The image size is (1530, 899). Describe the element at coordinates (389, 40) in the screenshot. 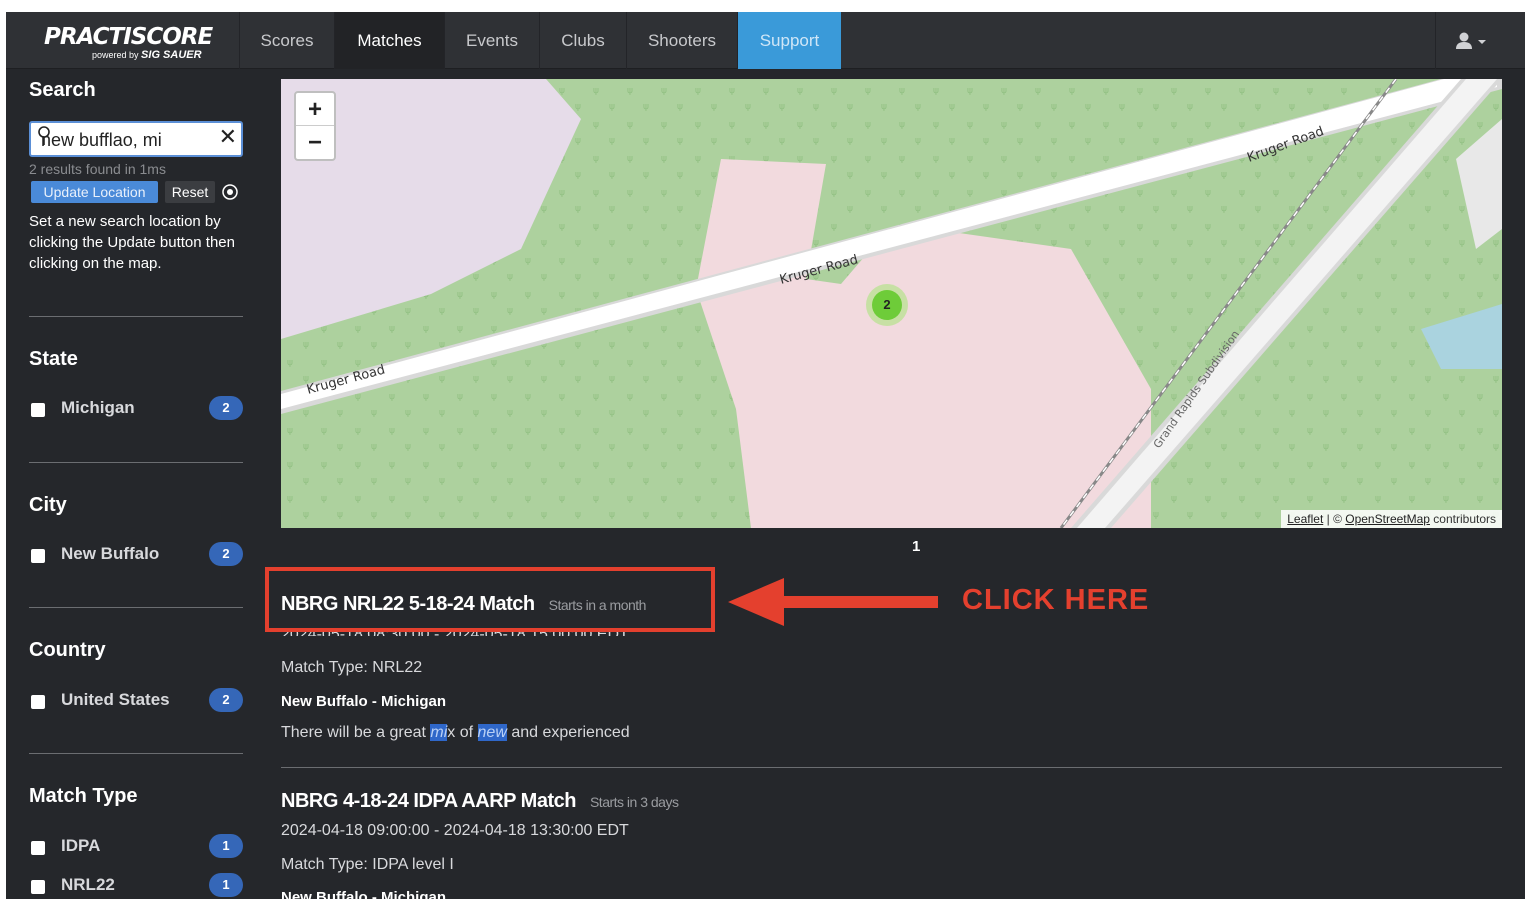

I see `nav-matches: Matches` at that location.